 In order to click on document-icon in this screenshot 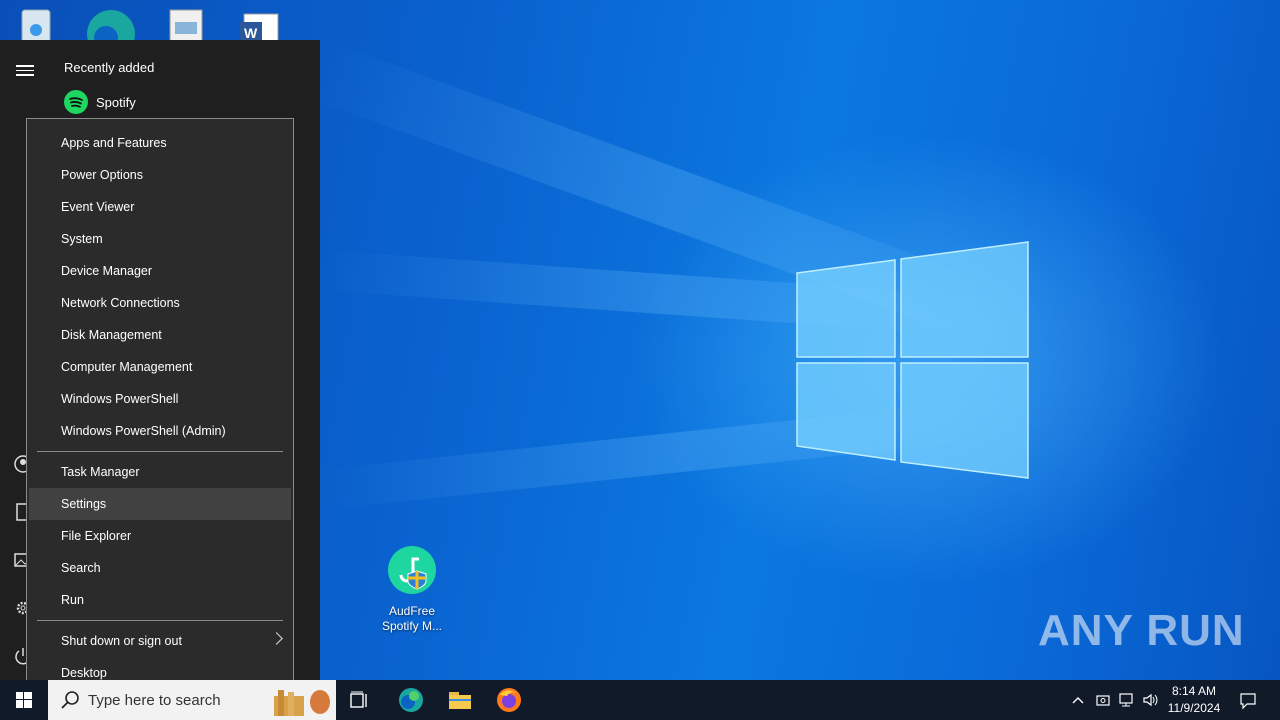, I will do `click(190, 23)`.